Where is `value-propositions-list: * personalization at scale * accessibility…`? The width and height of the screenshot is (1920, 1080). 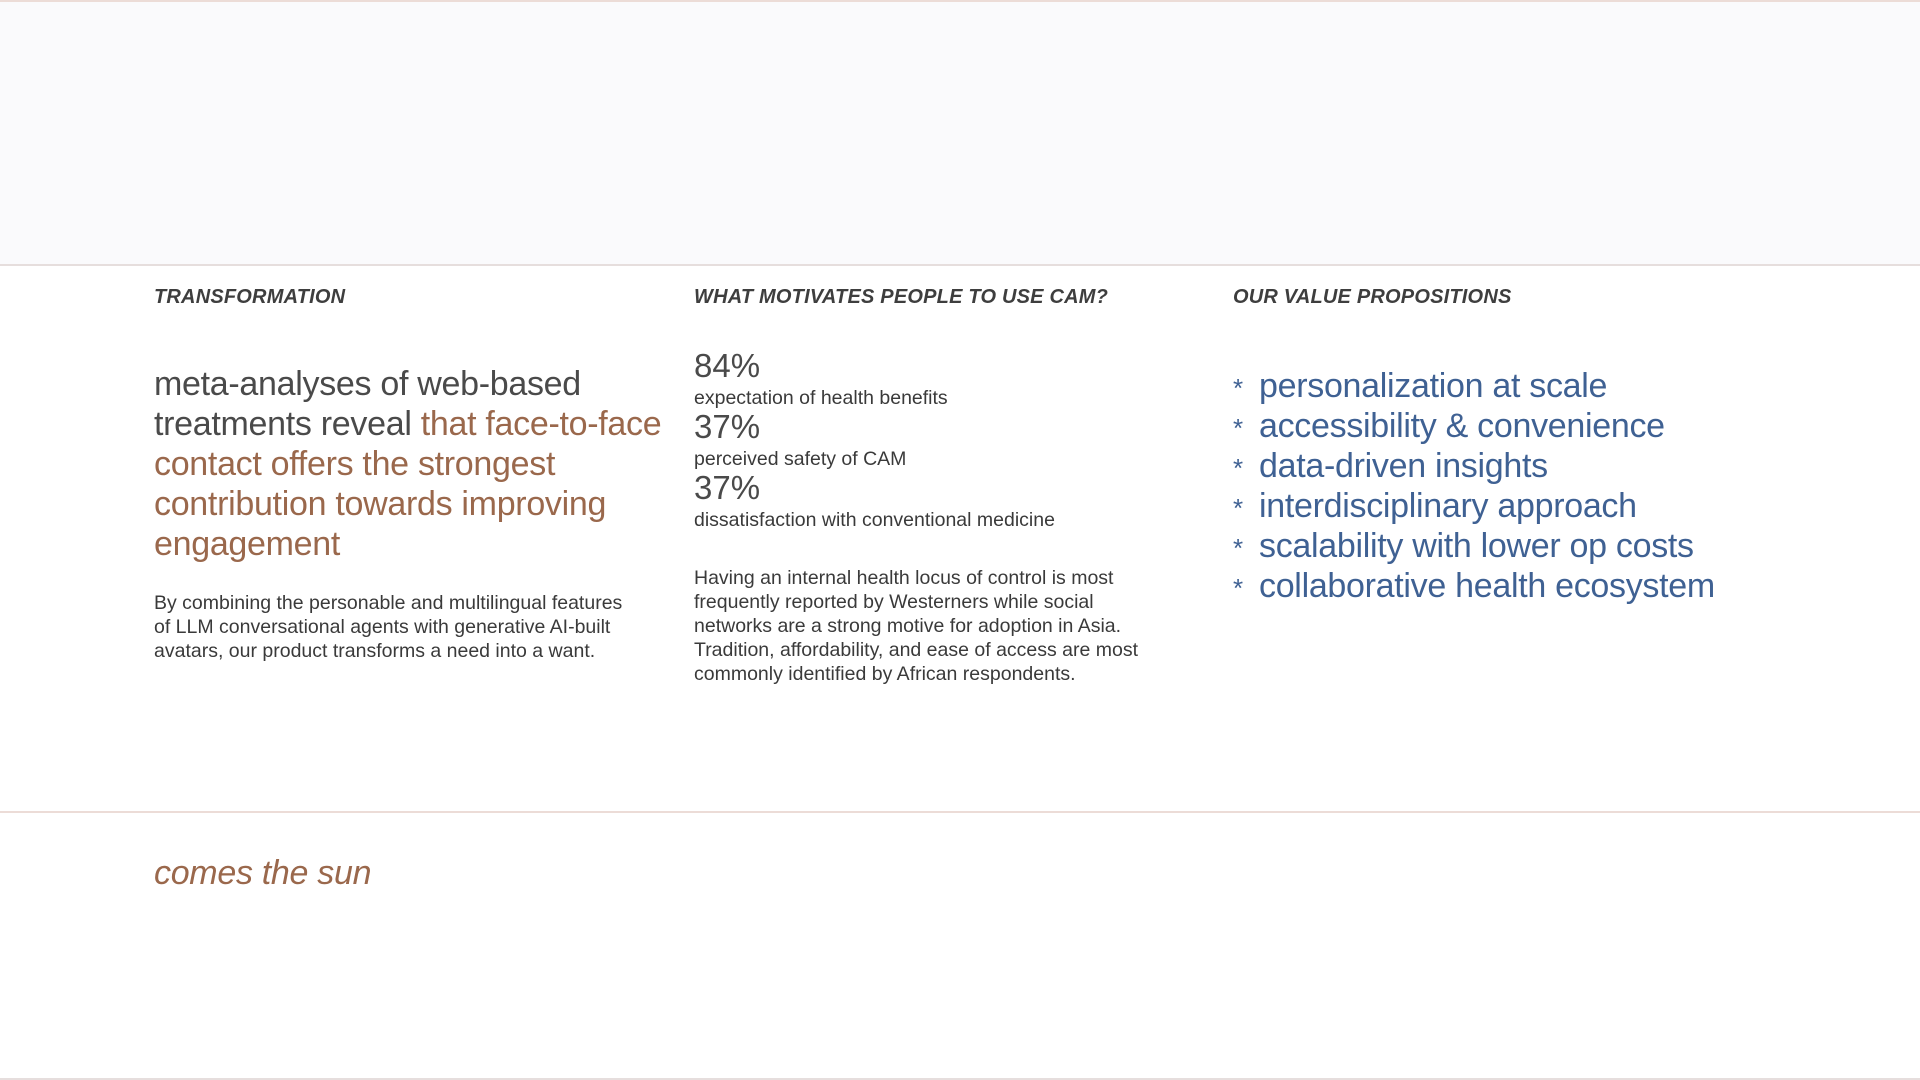
value-propositions-list: * personalization at scale * accessibility… is located at coordinates (1488, 486).